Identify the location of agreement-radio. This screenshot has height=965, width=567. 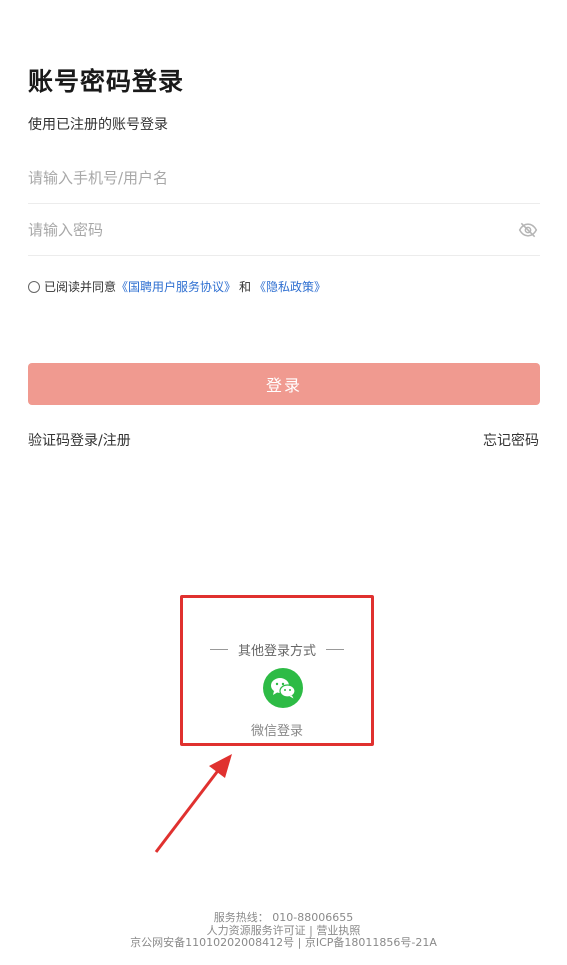
(34, 286).